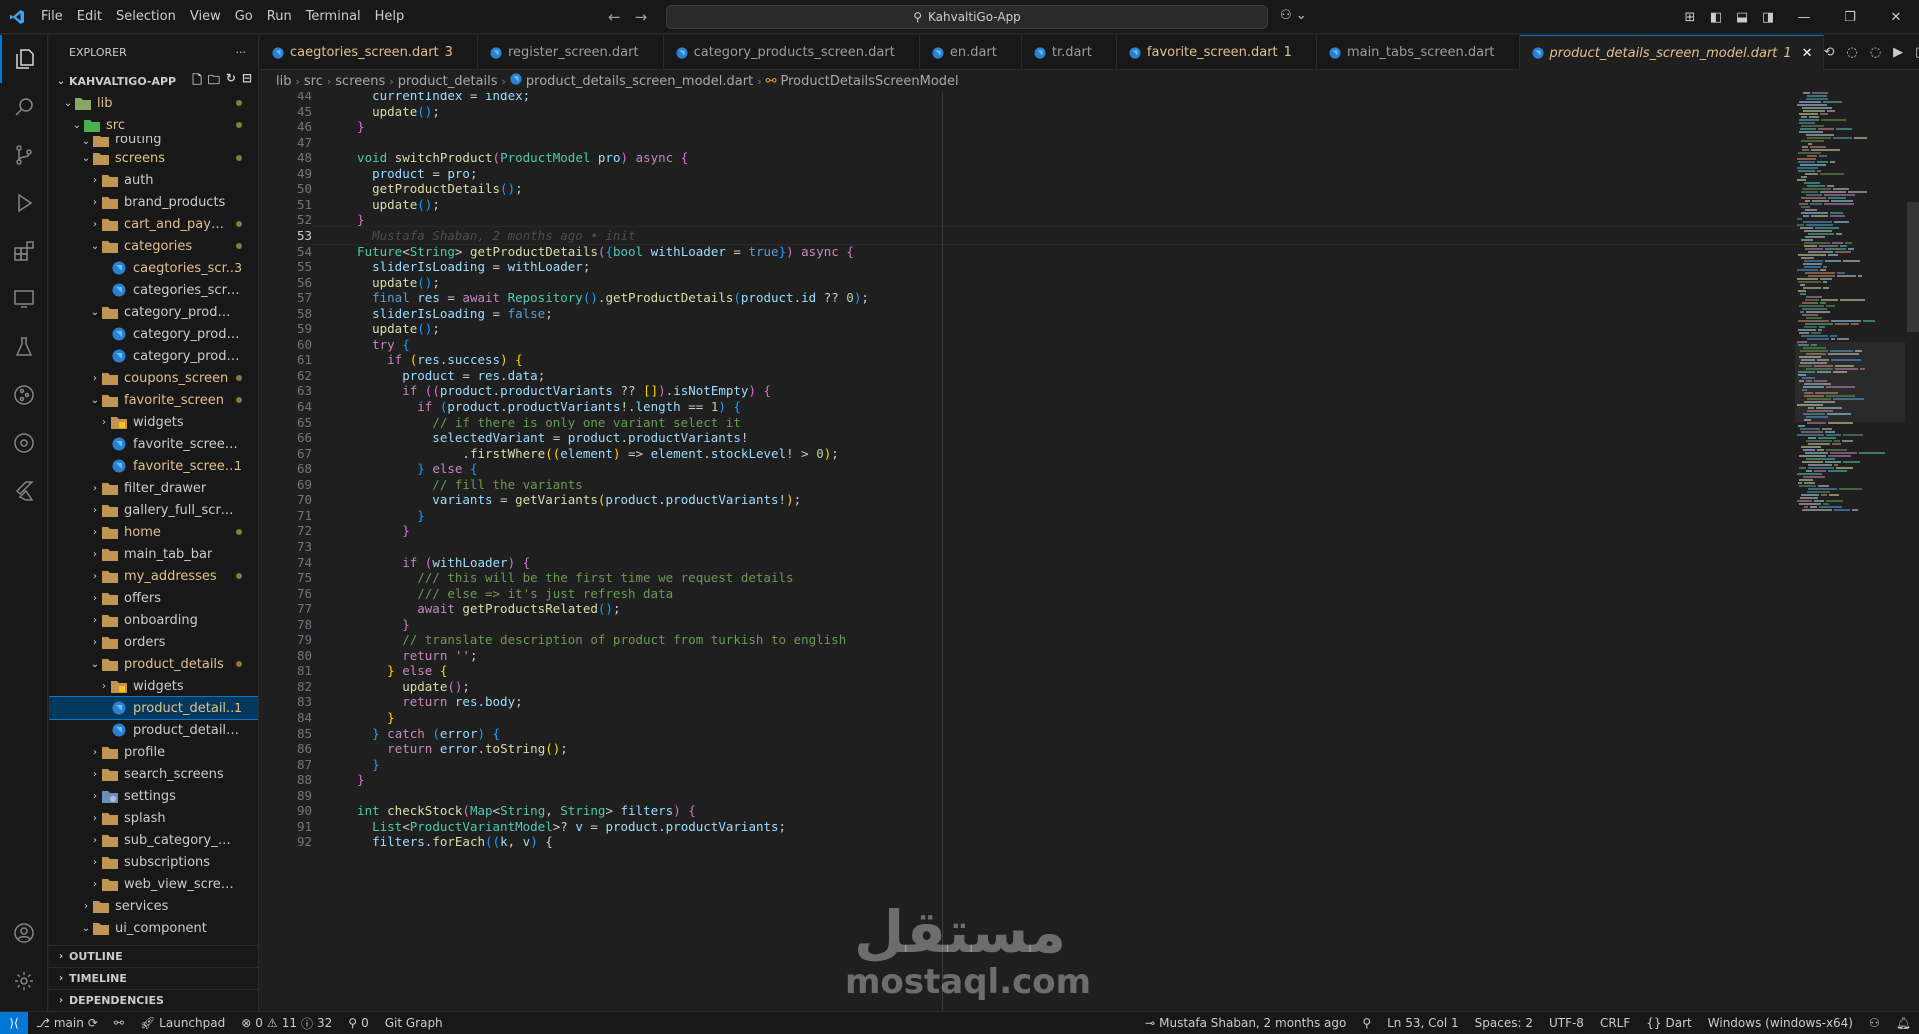  What do you see at coordinates (1069, 52) in the screenshot?
I see `tab-tr: tr.dart` at bounding box center [1069, 52].